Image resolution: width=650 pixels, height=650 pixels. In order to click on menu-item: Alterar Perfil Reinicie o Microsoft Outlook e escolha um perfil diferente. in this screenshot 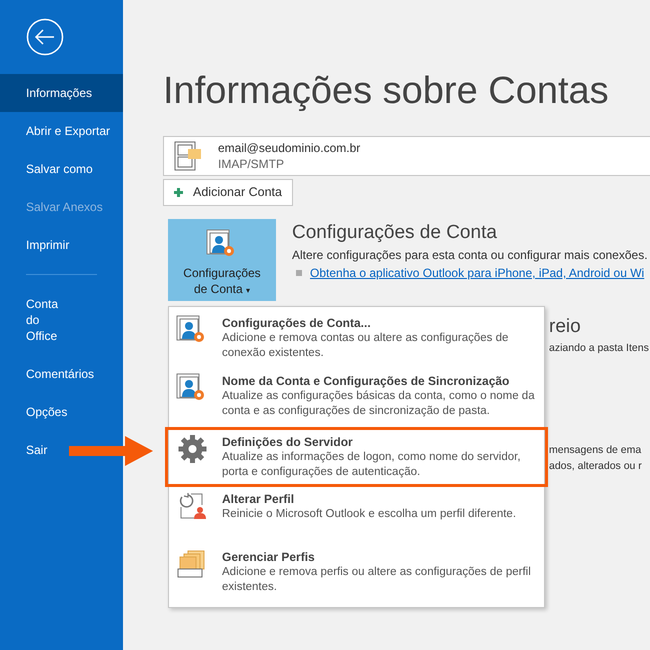, I will do `click(356, 516)`.